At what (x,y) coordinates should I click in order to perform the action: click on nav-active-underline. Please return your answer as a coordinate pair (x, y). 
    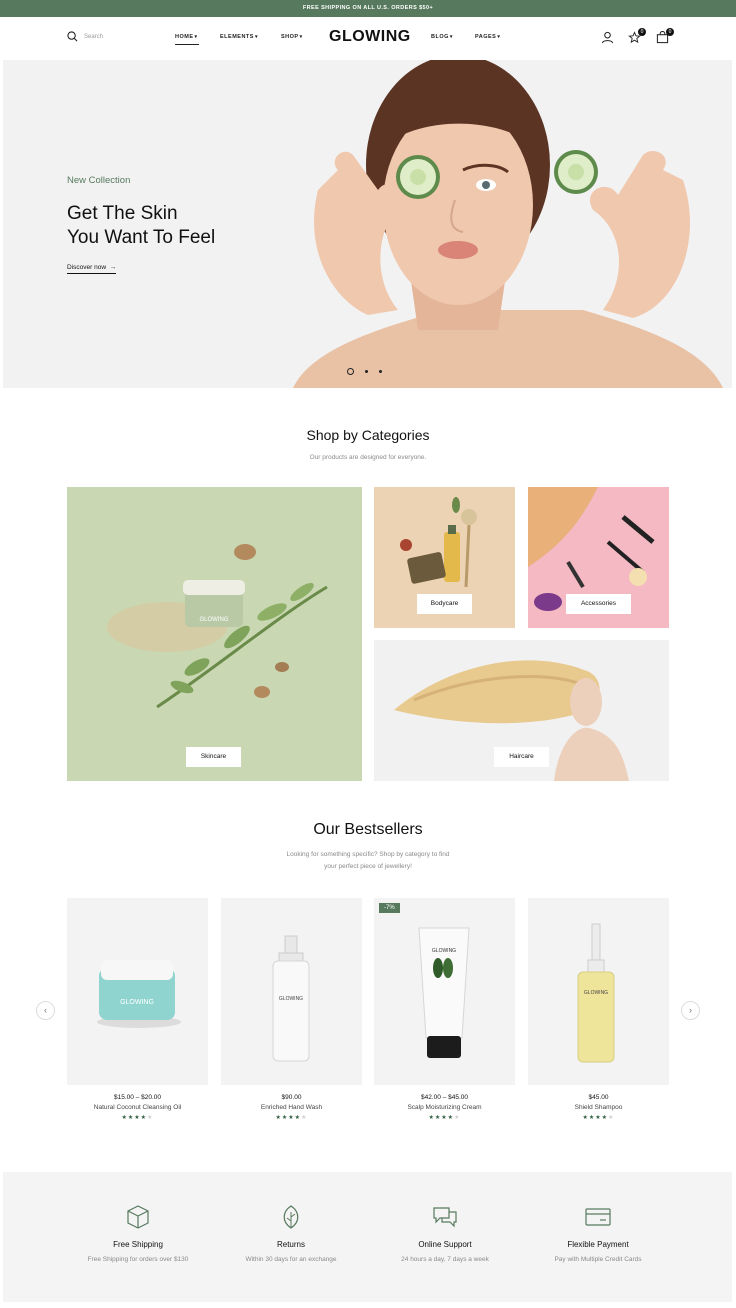
    Looking at the image, I should click on (187, 44).